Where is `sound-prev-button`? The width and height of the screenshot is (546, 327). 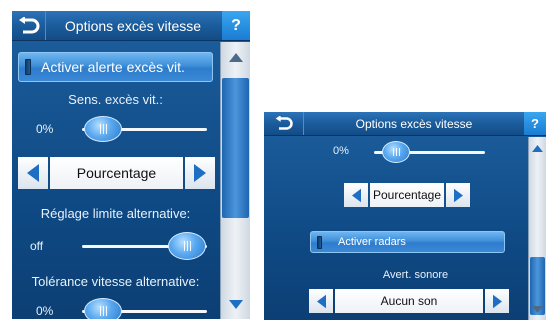
sound-prev-button is located at coordinates (321, 301).